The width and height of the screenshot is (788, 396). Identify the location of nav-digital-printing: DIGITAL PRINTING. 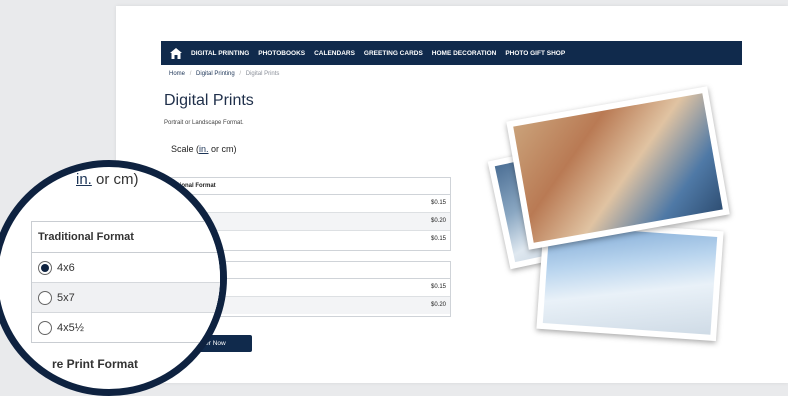
(220, 53).